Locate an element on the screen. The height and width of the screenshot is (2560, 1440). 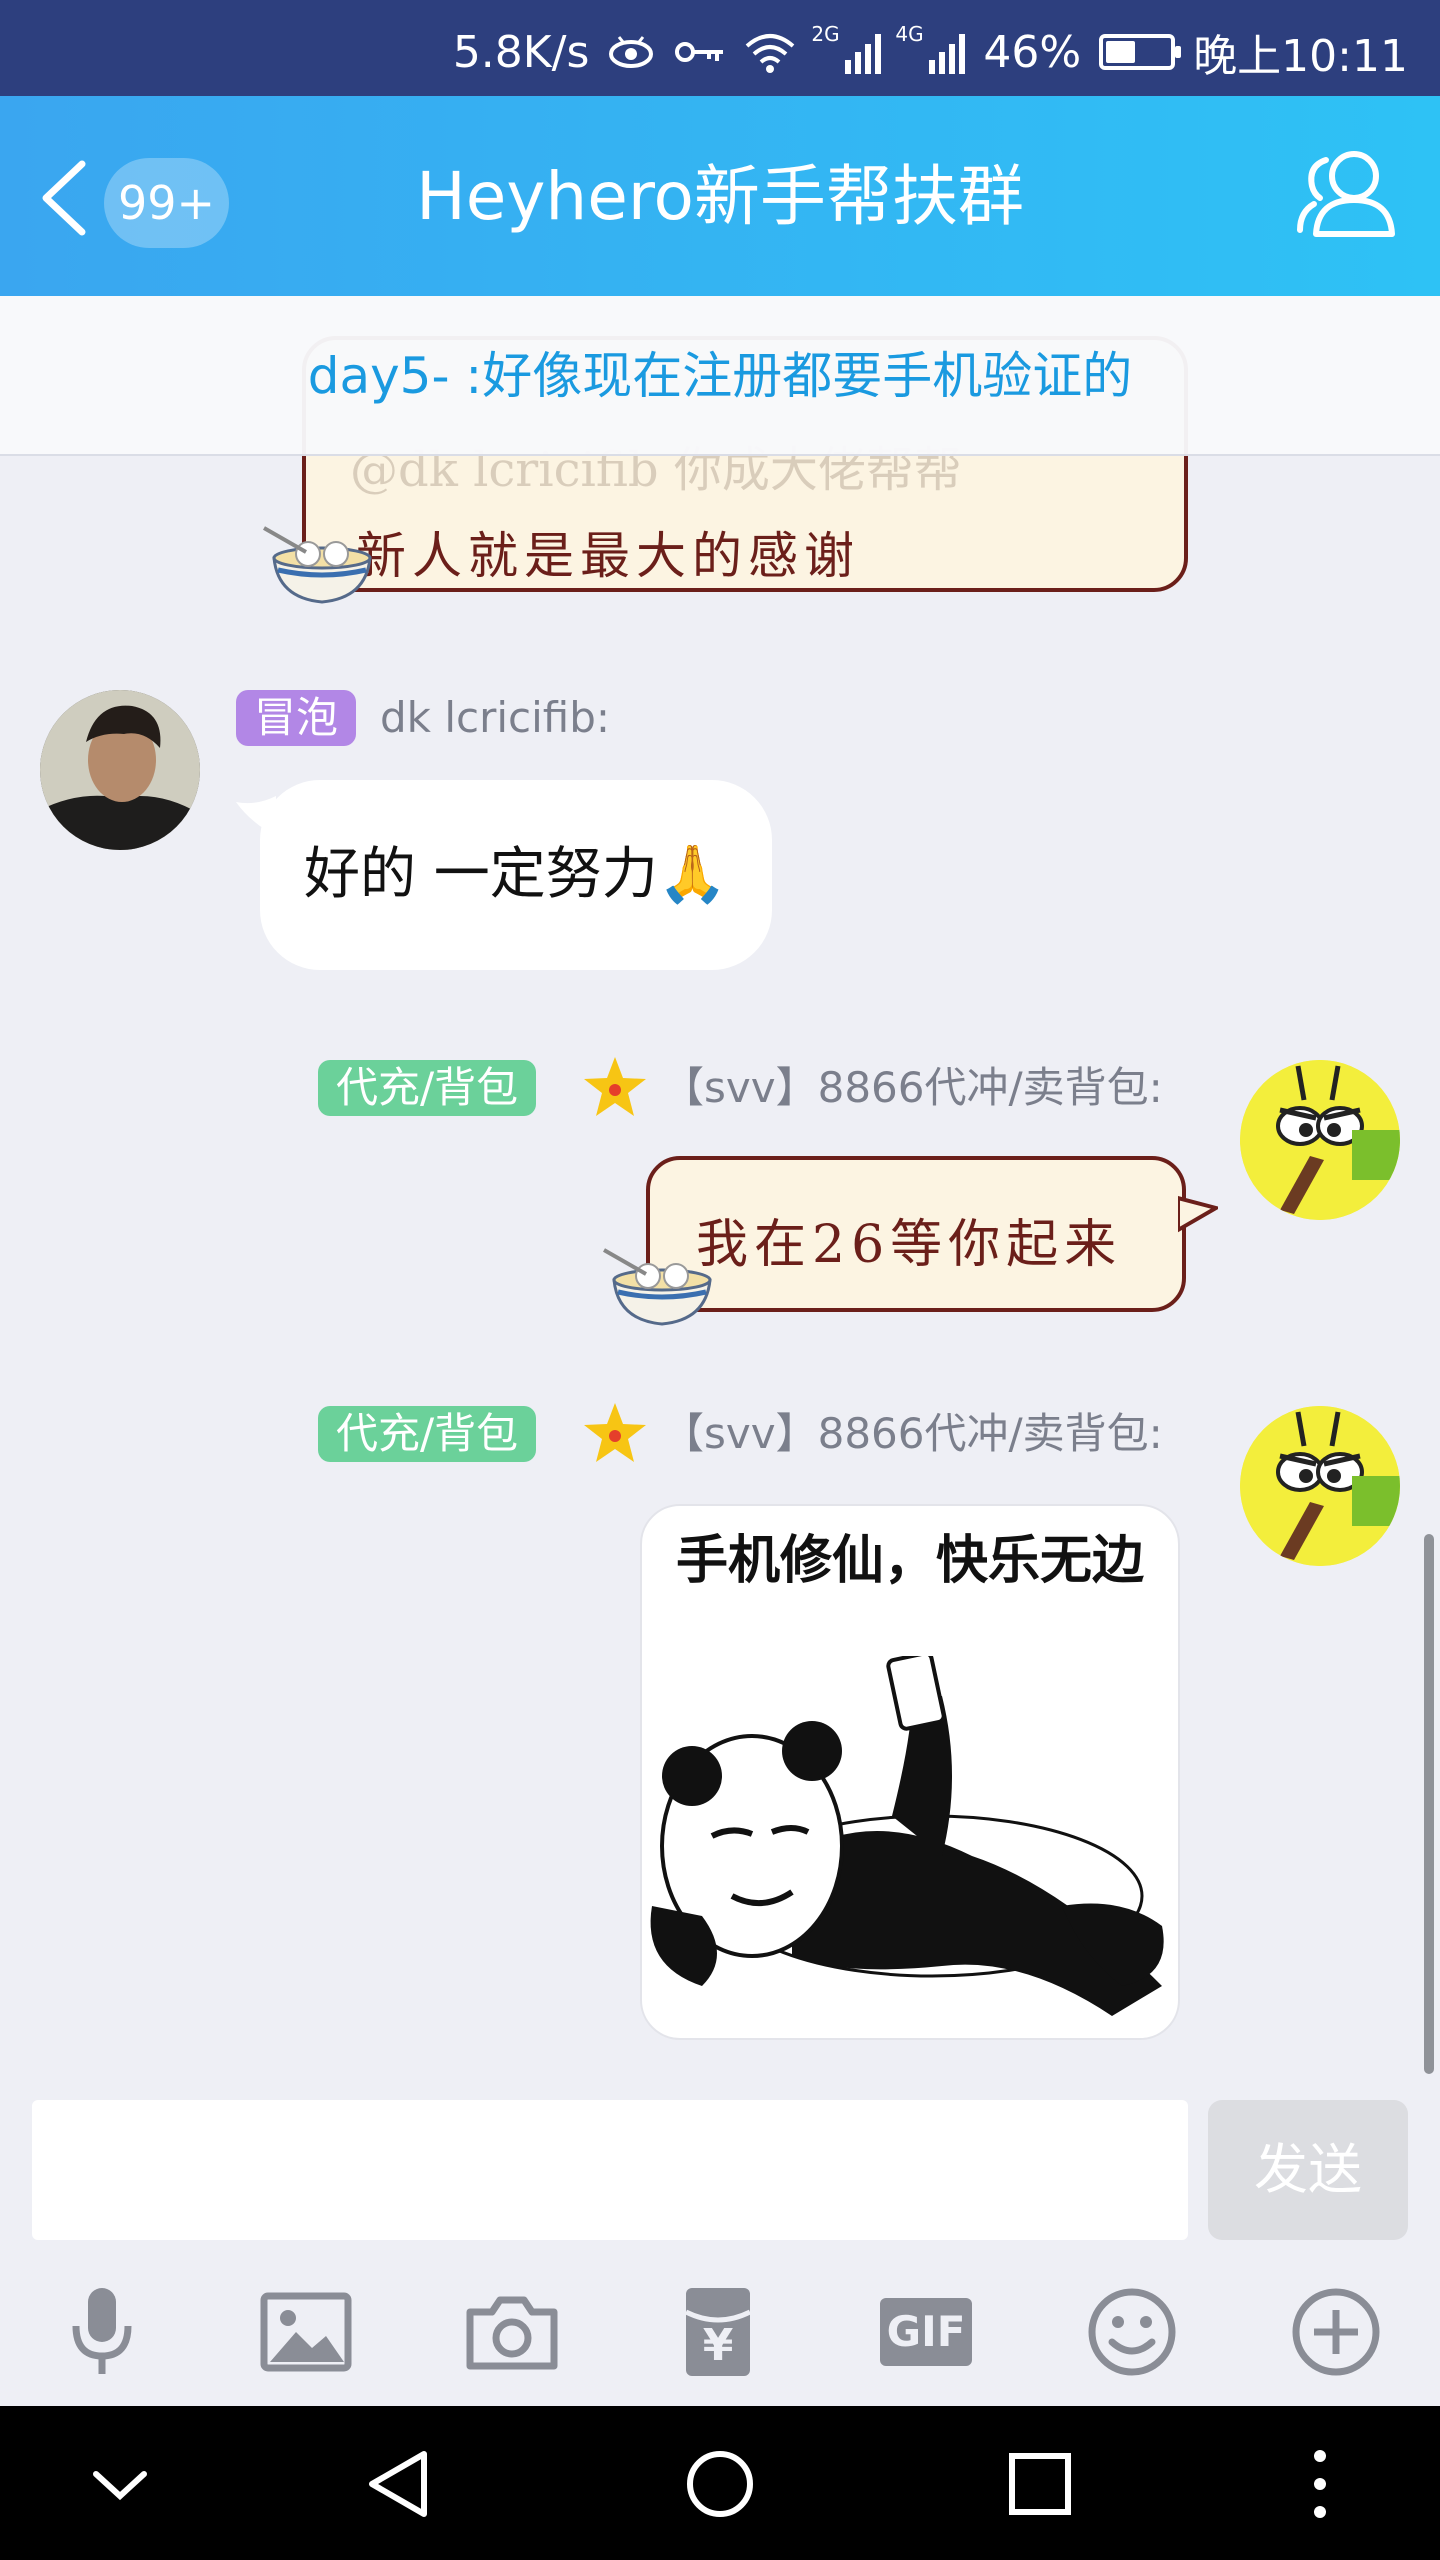
gif-label: GIF is located at coordinates (926, 2331).